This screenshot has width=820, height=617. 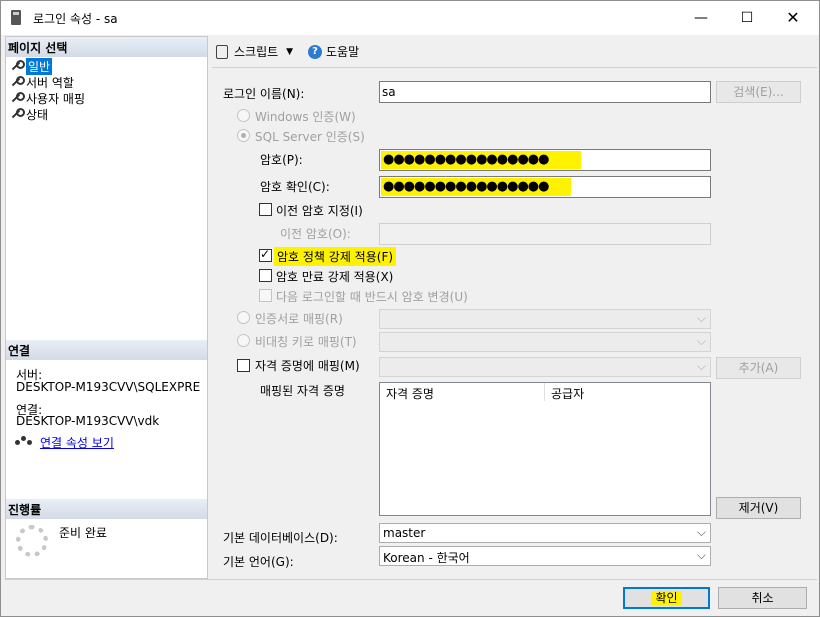 What do you see at coordinates (426, 558) in the screenshot?
I see `default-language-value: Korean - 한국어` at bounding box center [426, 558].